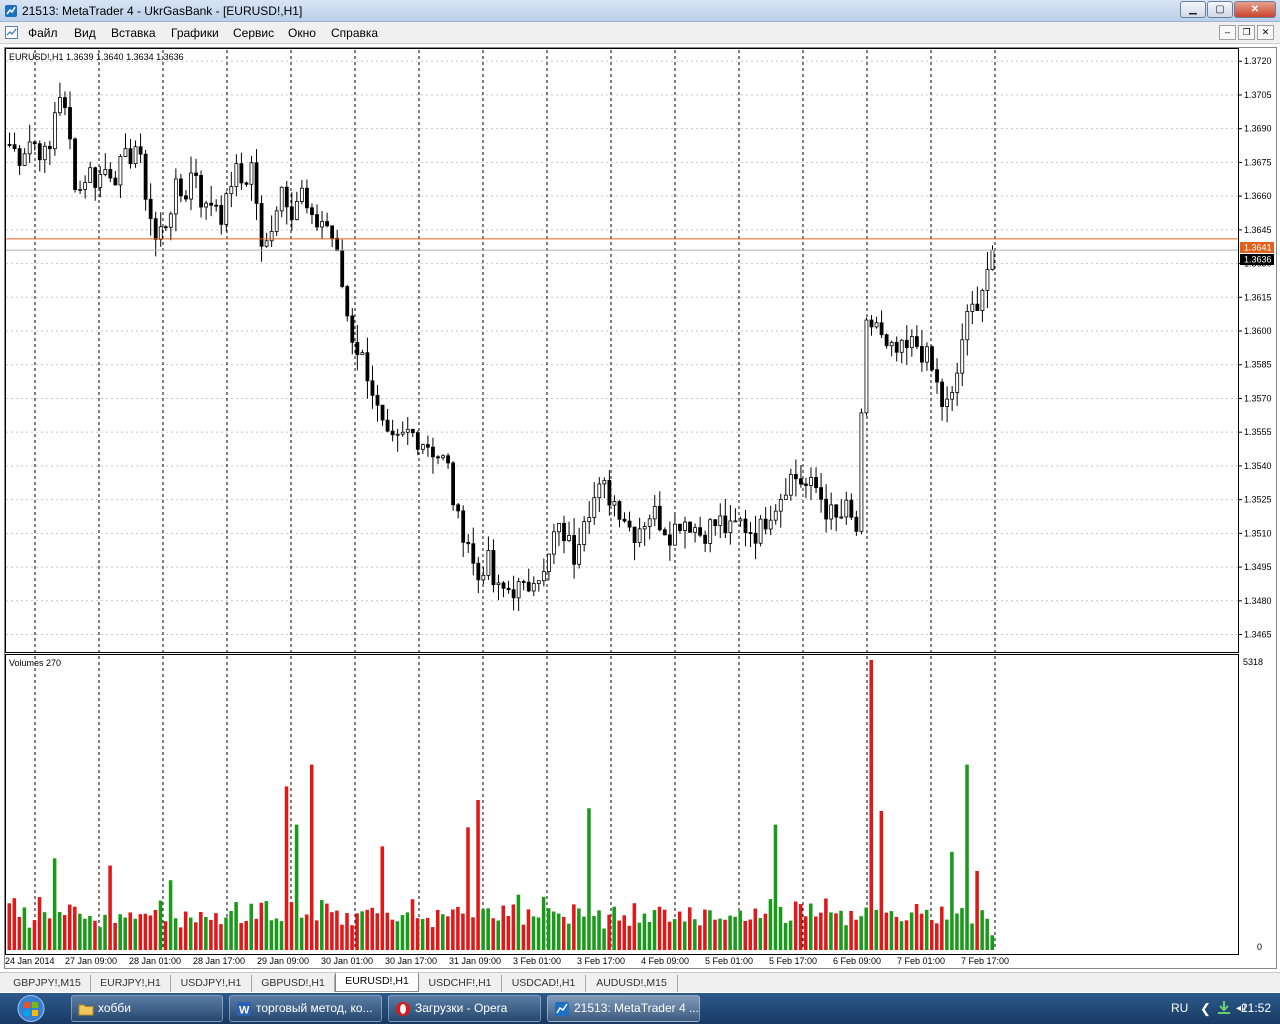 This screenshot has height=1024, width=1280. What do you see at coordinates (195, 33) in the screenshot?
I see `menu-charts: Графики` at bounding box center [195, 33].